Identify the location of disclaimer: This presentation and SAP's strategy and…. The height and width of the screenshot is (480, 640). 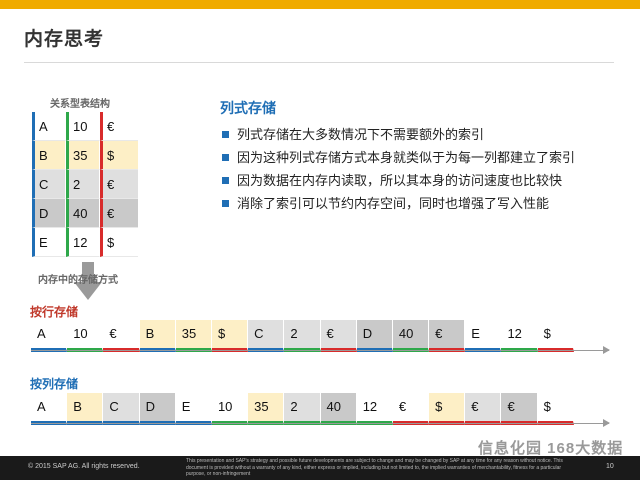
(374, 467).